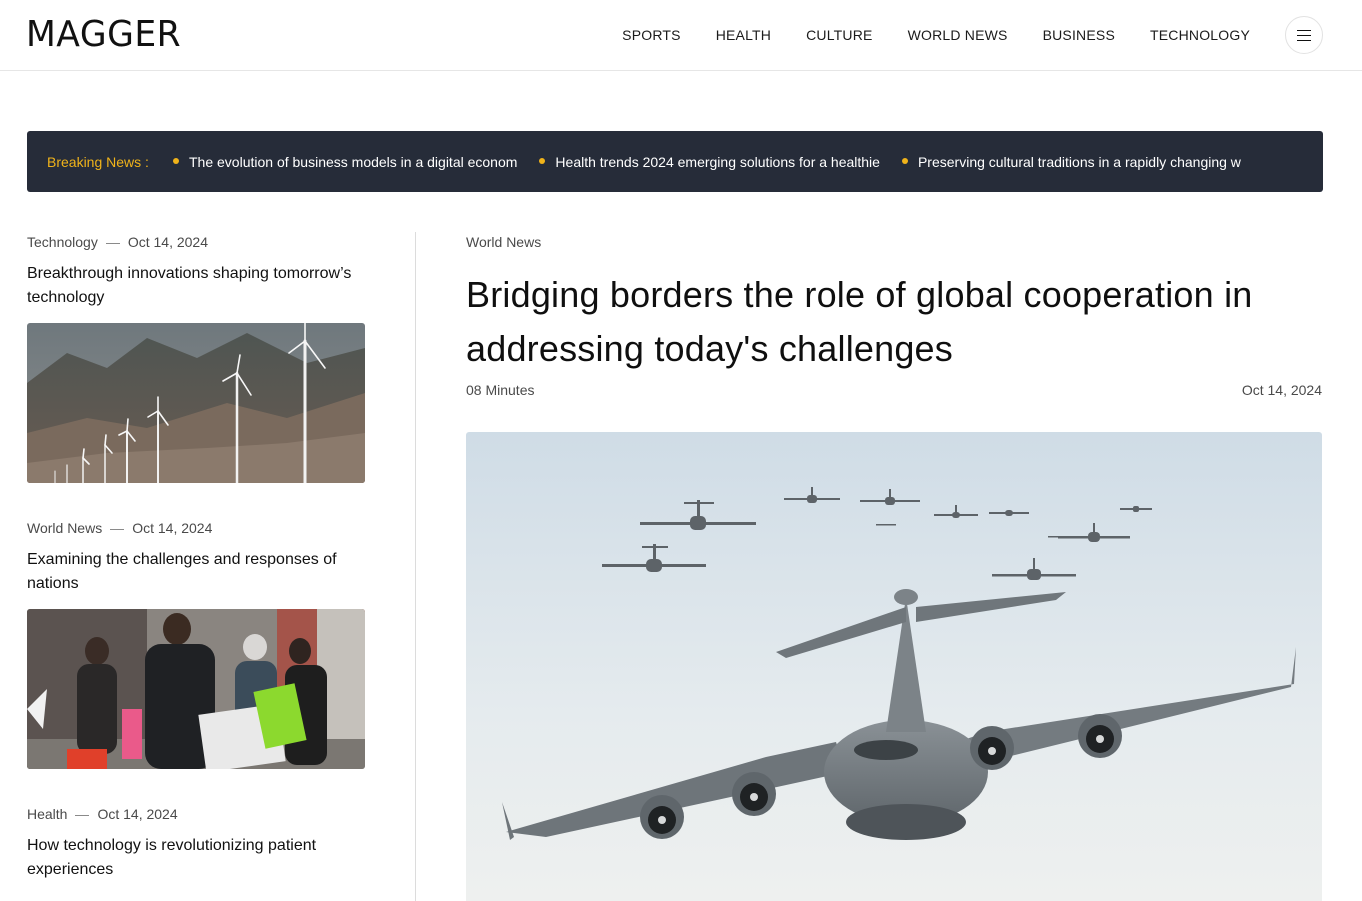 The width and height of the screenshot is (1362, 901). Describe the element at coordinates (64, 528) in the screenshot. I see `article-category: World News` at that location.